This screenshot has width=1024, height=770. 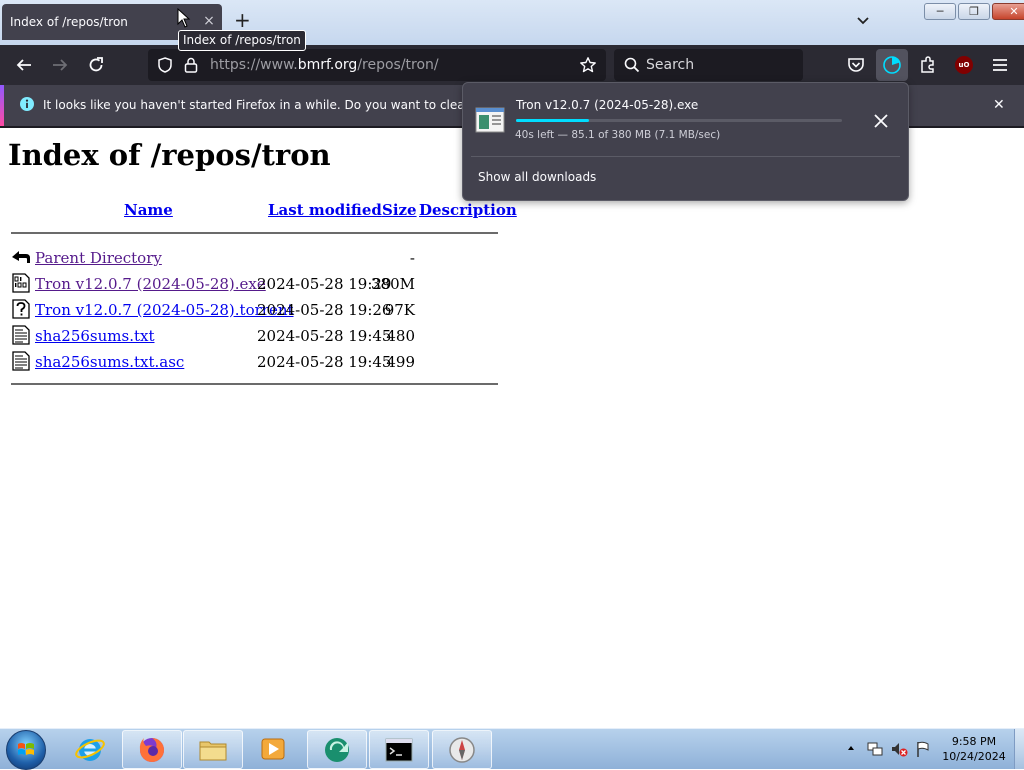 I want to click on system-tray, so click(x=889, y=749).